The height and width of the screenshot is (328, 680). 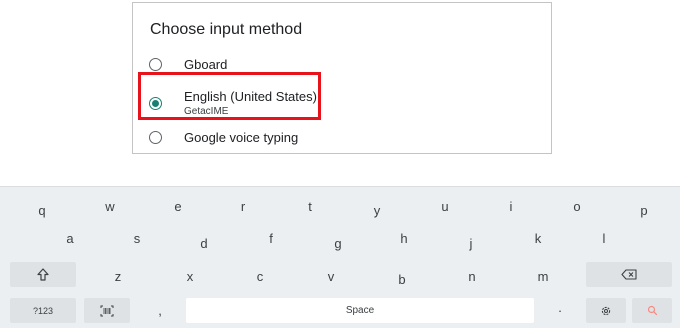 I want to click on settings-key, so click(x=606, y=310).